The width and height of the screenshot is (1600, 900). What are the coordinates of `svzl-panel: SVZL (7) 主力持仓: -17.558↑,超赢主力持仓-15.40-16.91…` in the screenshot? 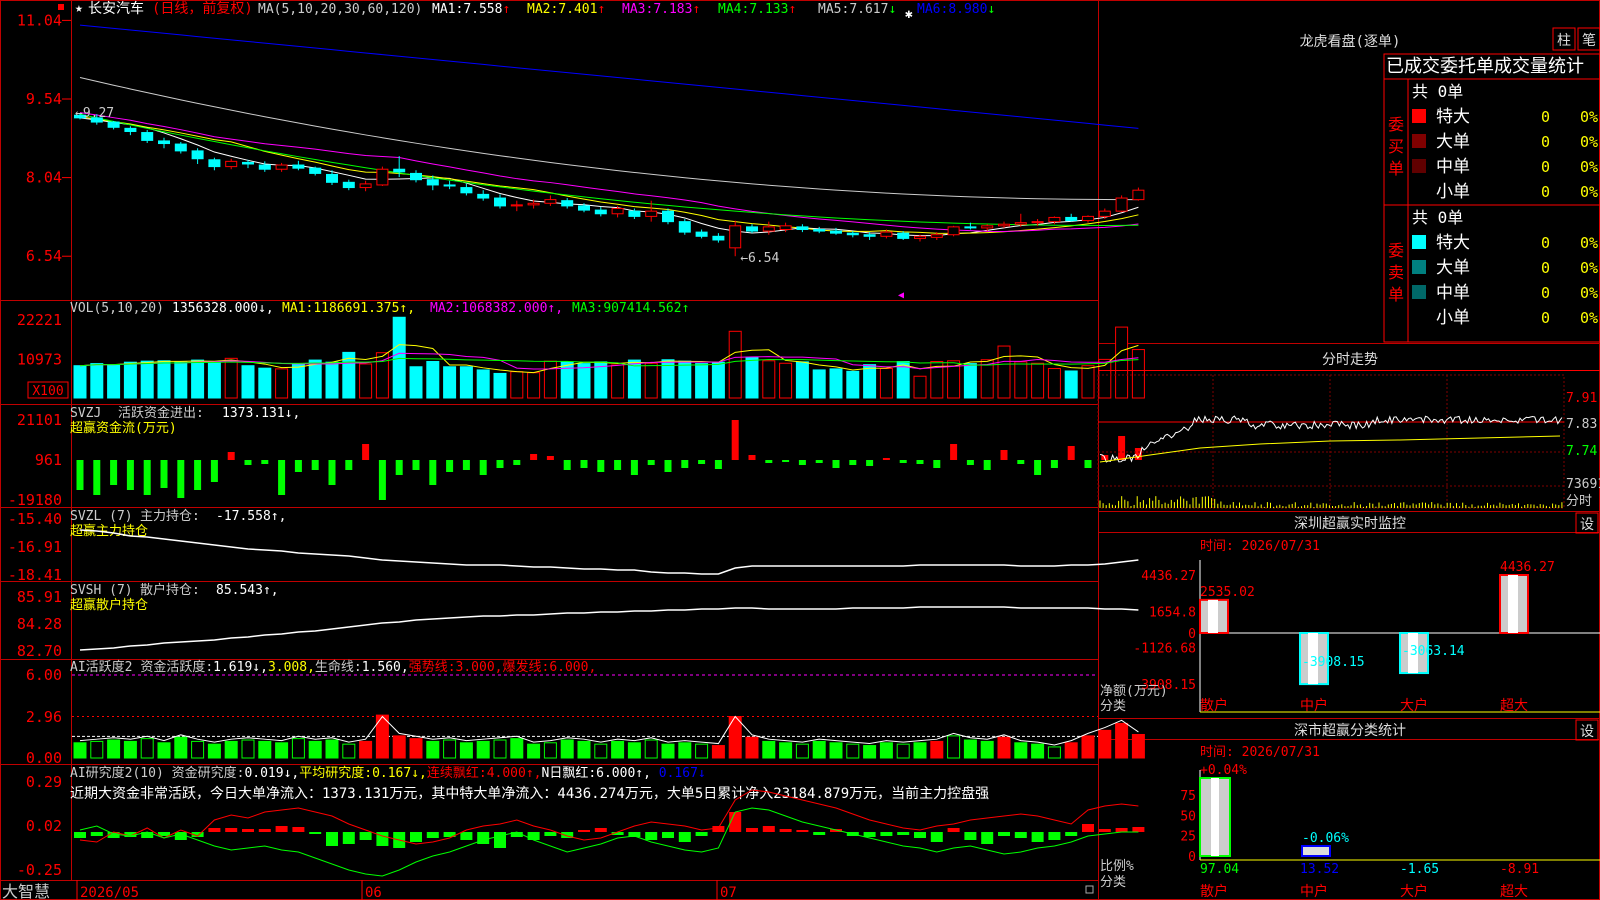 It's located at (573, 546).